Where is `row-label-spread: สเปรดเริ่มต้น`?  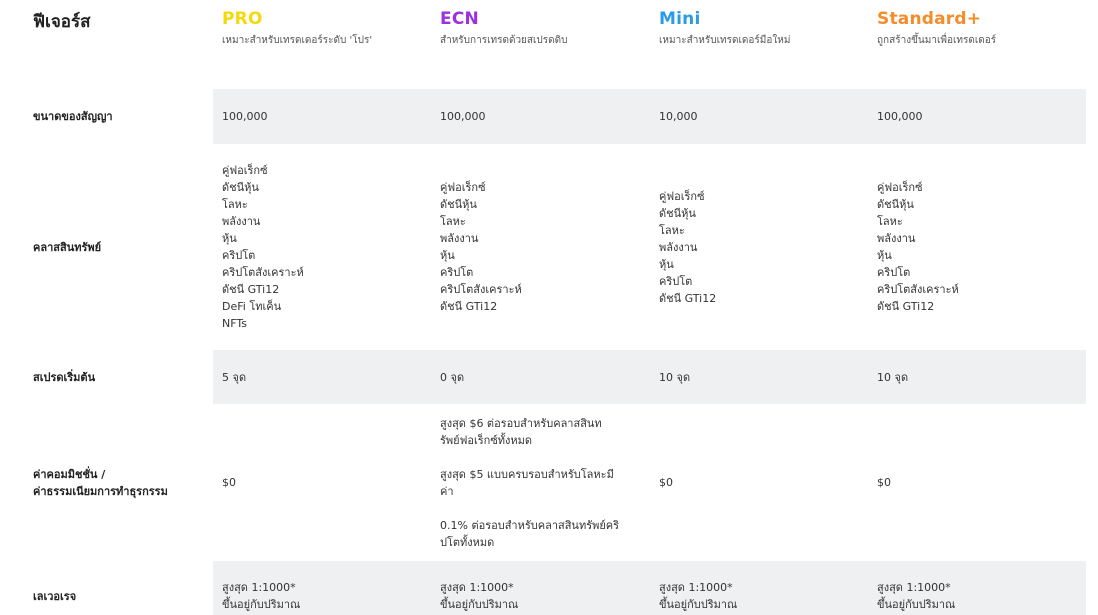 row-label-spread: สเปรดเริ่มต้น is located at coordinates (64, 377).